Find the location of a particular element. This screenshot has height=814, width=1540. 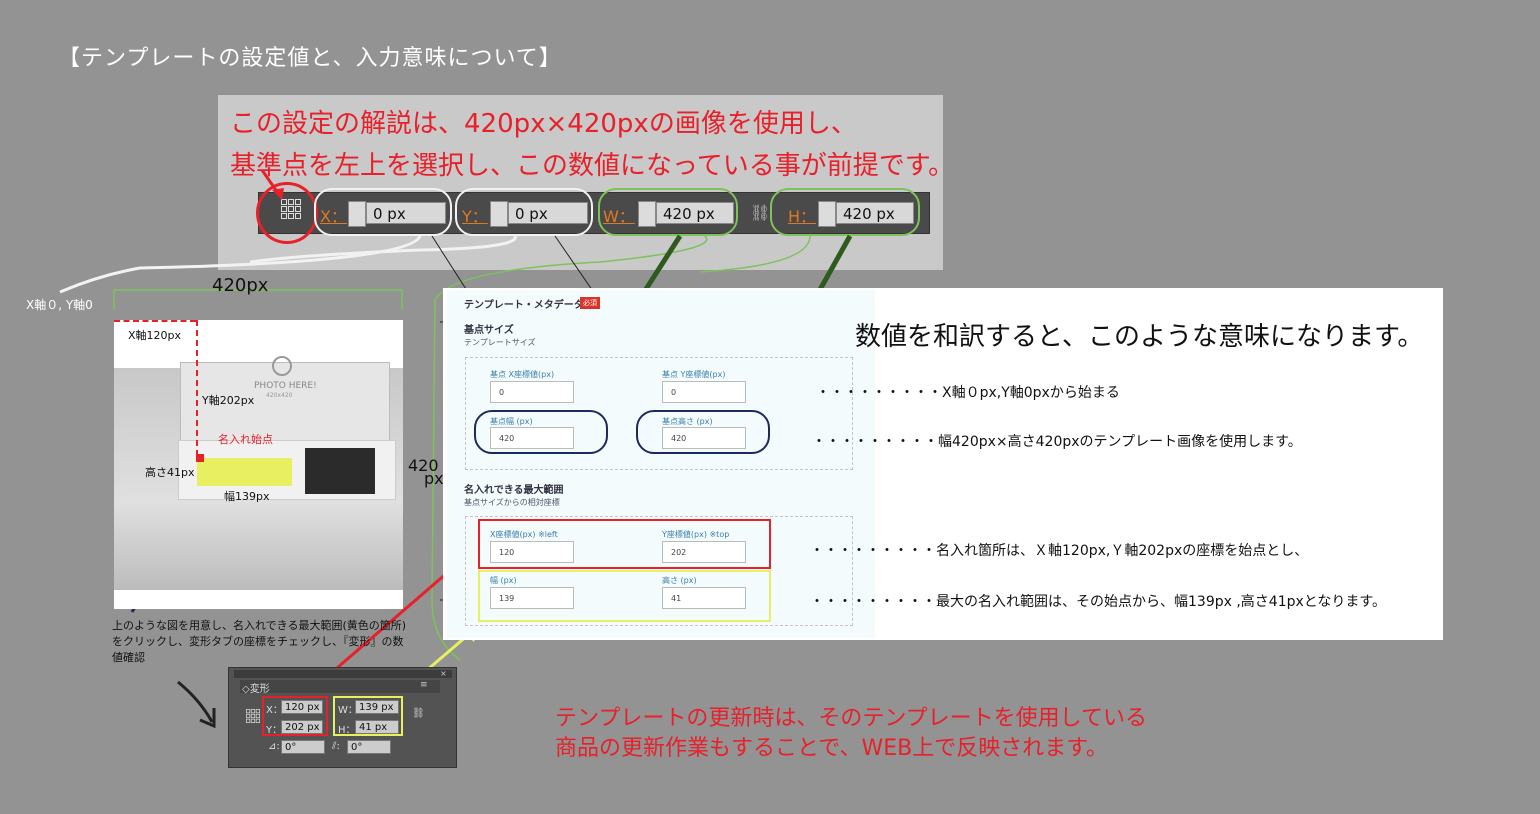

clock-display is located at coordinates (340, 471).